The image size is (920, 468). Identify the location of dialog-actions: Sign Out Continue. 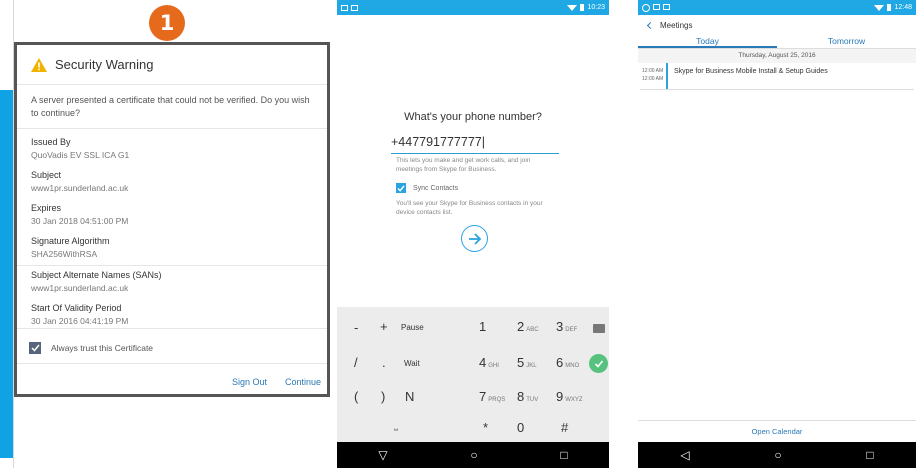
(276, 382).